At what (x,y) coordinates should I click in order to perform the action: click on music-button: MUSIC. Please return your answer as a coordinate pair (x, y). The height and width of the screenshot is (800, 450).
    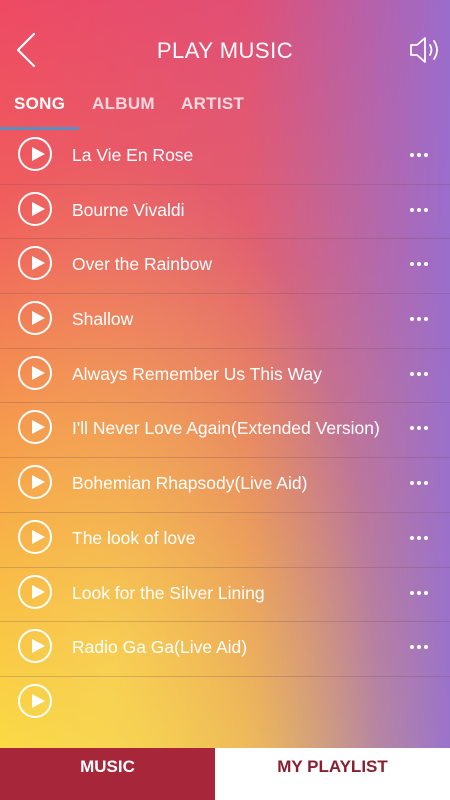
    Looking at the image, I should click on (107, 774).